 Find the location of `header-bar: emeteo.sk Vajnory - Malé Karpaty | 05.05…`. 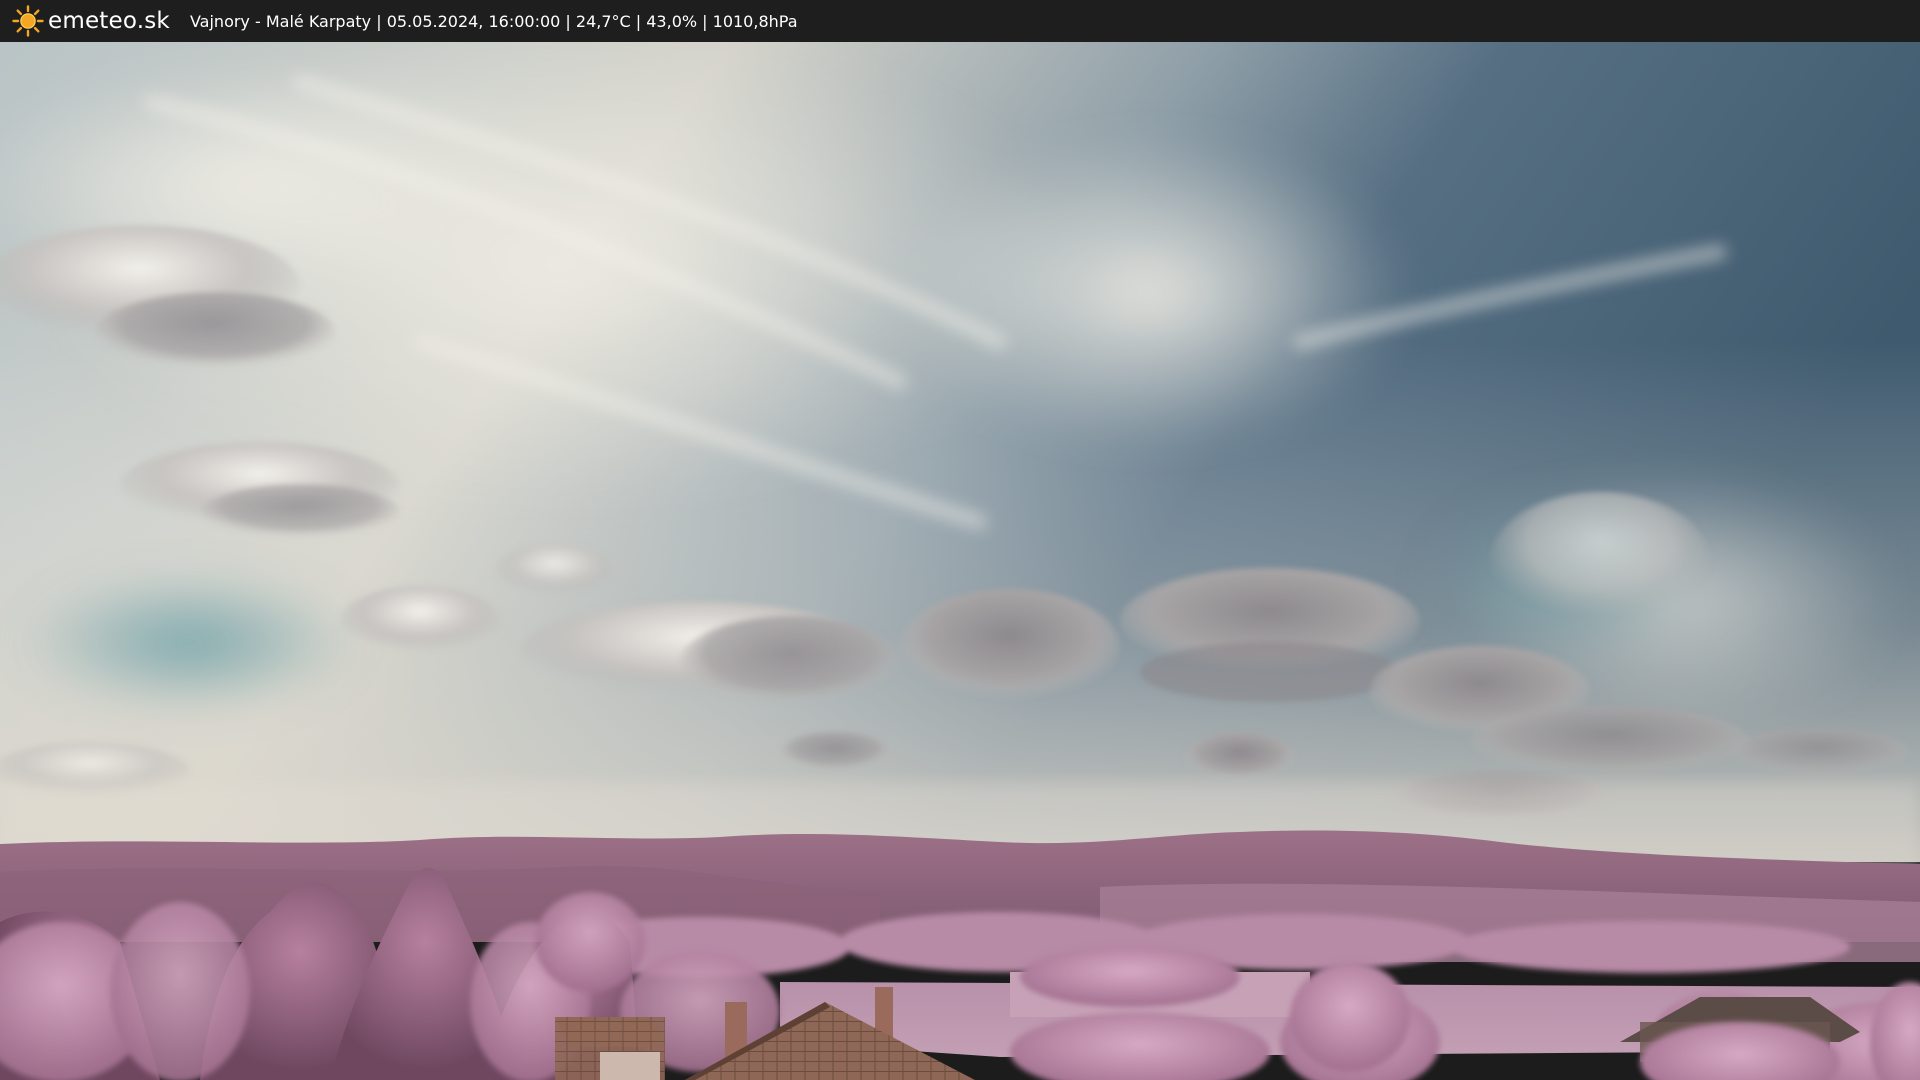

header-bar: emeteo.sk Vajnory - Malé Karpaty | 05.05… is located at coordinates (960, 21).